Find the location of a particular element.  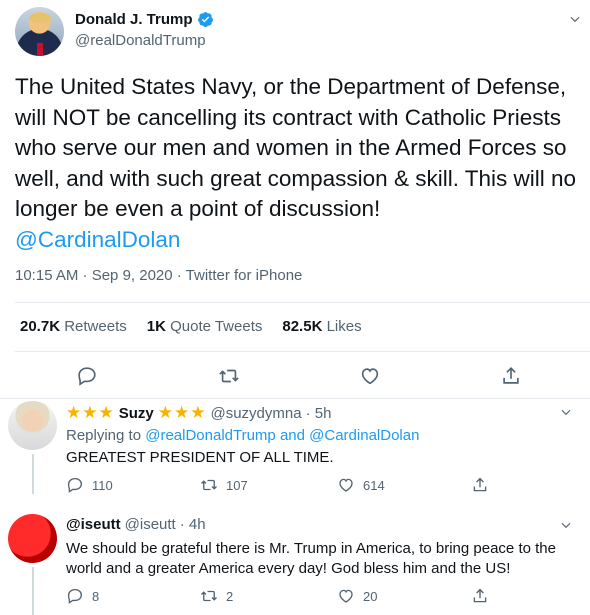

verified-icon is located at coordinates (205, 20).